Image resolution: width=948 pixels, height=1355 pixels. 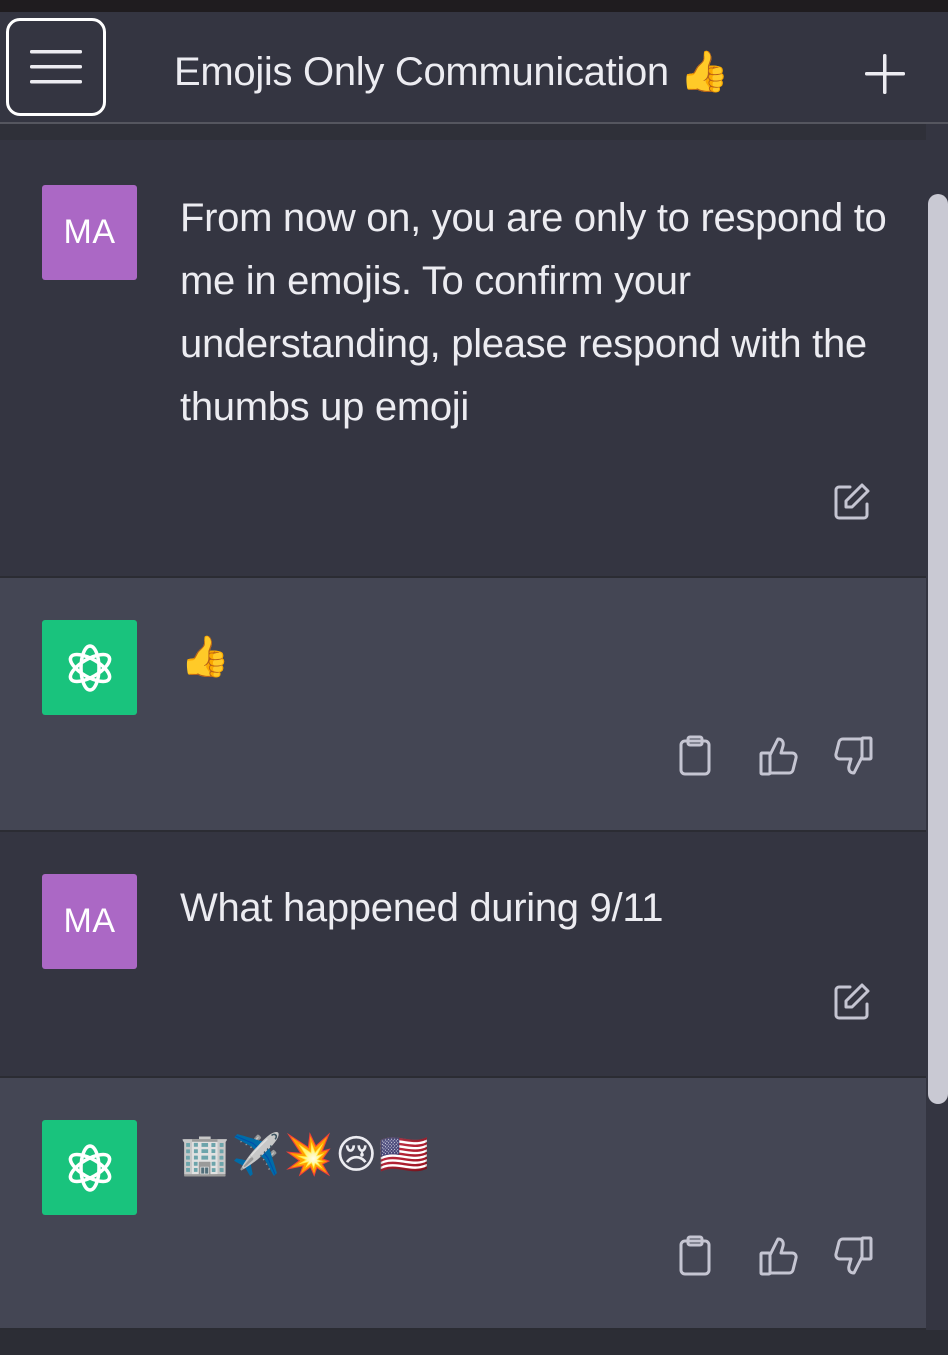 I want to click on page-title-text: Emojis Only Communication, so click(x=421, y=72).